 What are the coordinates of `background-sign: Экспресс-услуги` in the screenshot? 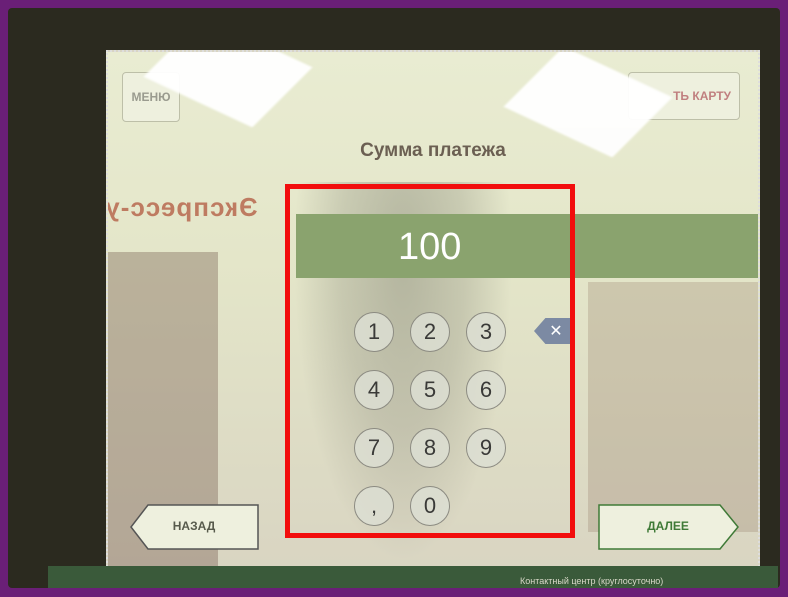 It's located at (182, 207).